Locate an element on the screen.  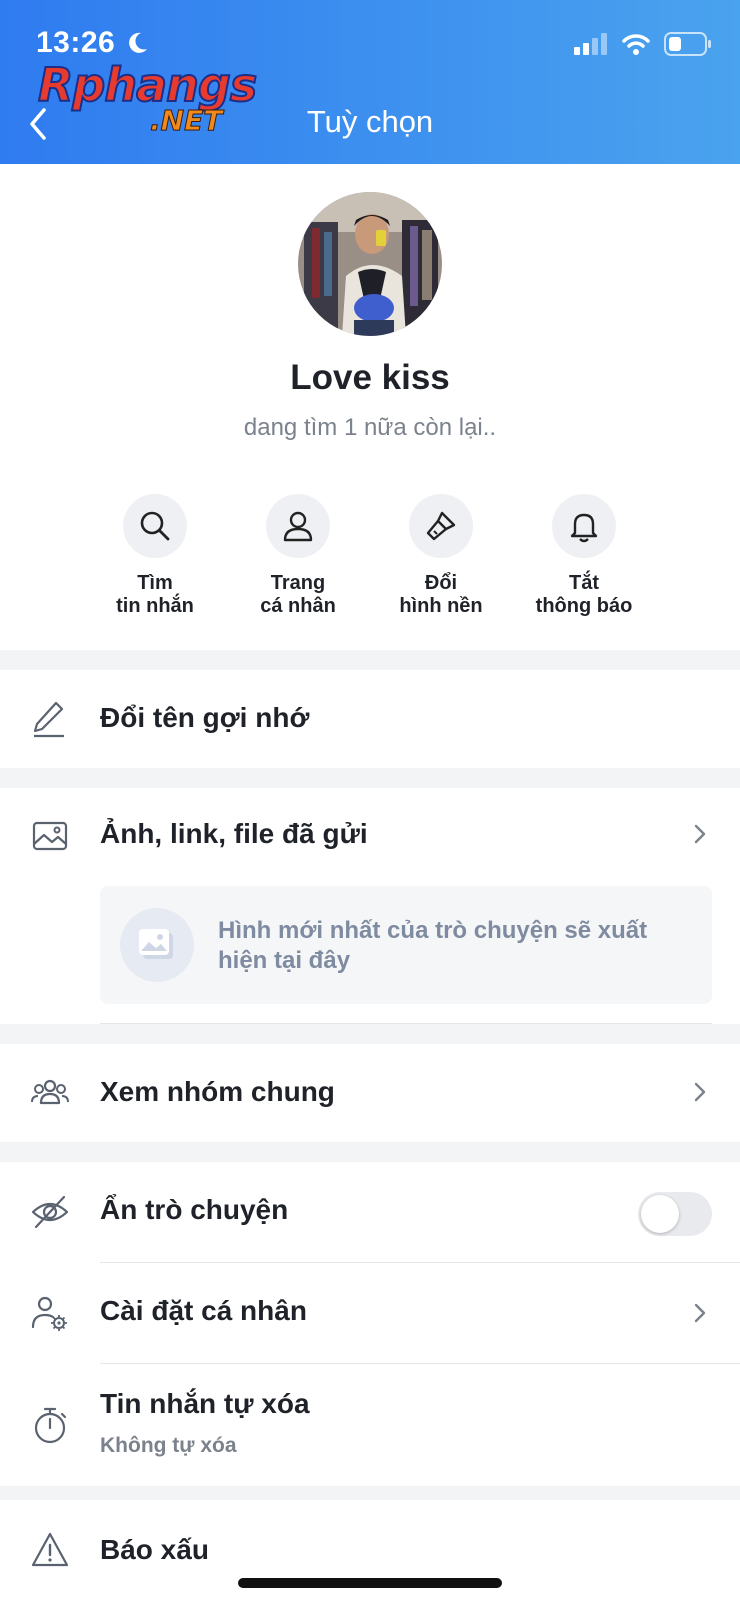
gallery-icon is located at coordinates (50, 836).